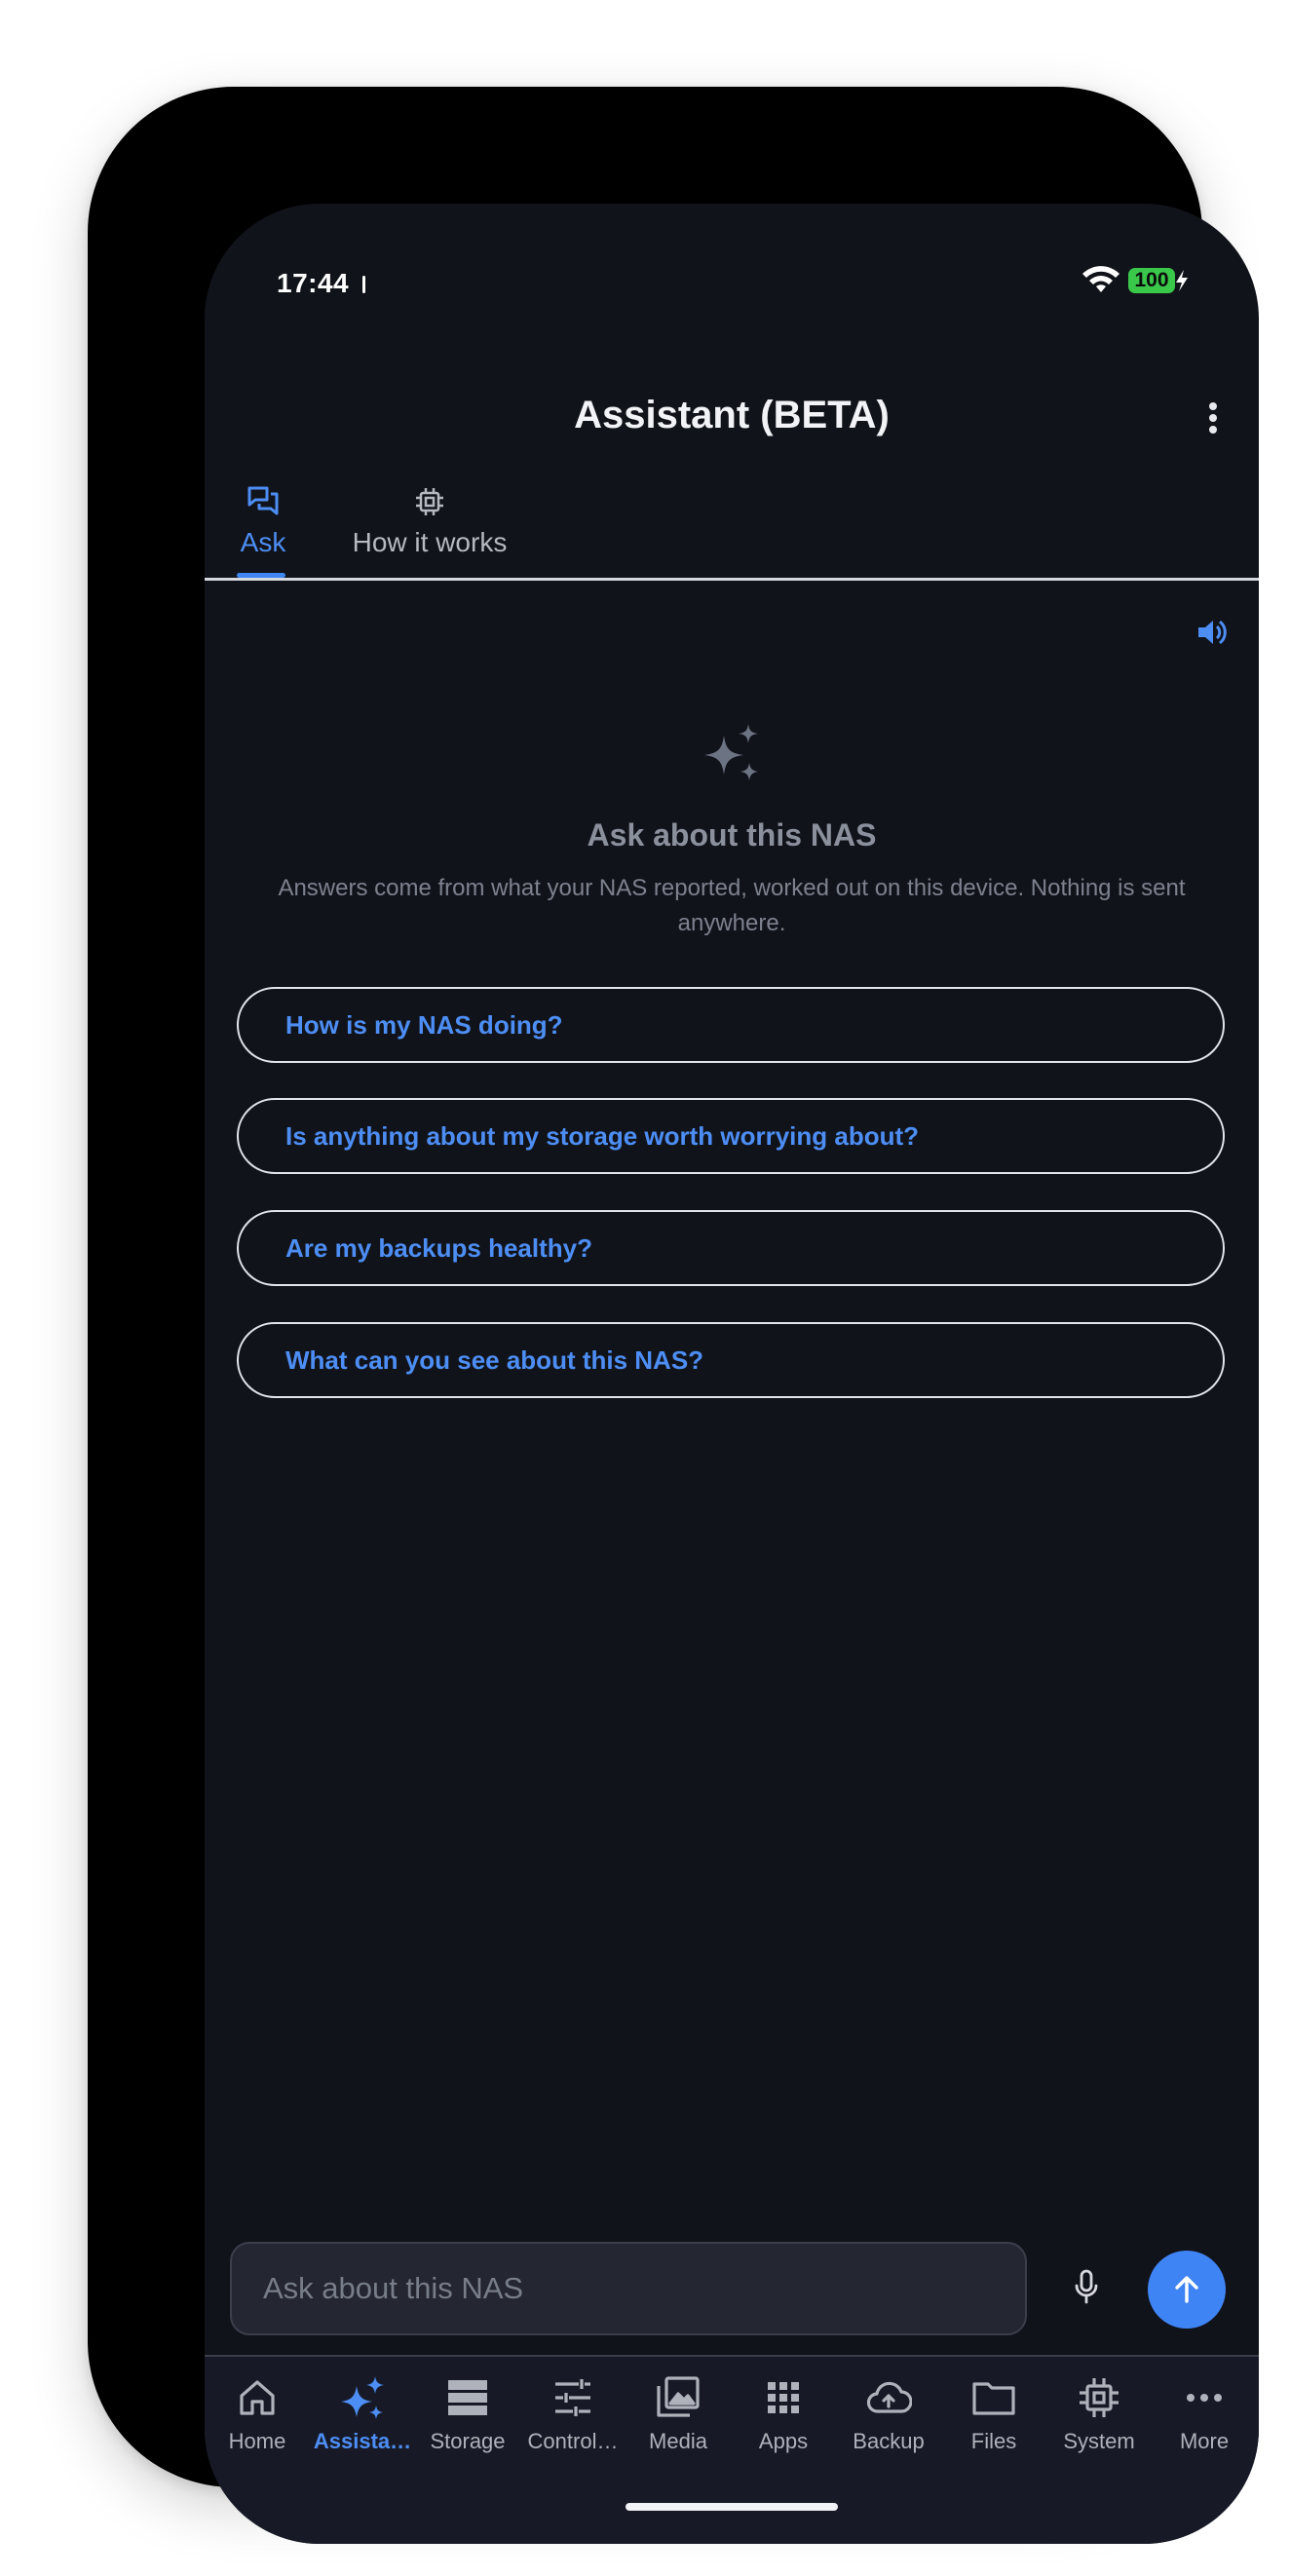 This screenshot has width=1290, height=2576. I want to click on nav-divider, so click(732, 2356).